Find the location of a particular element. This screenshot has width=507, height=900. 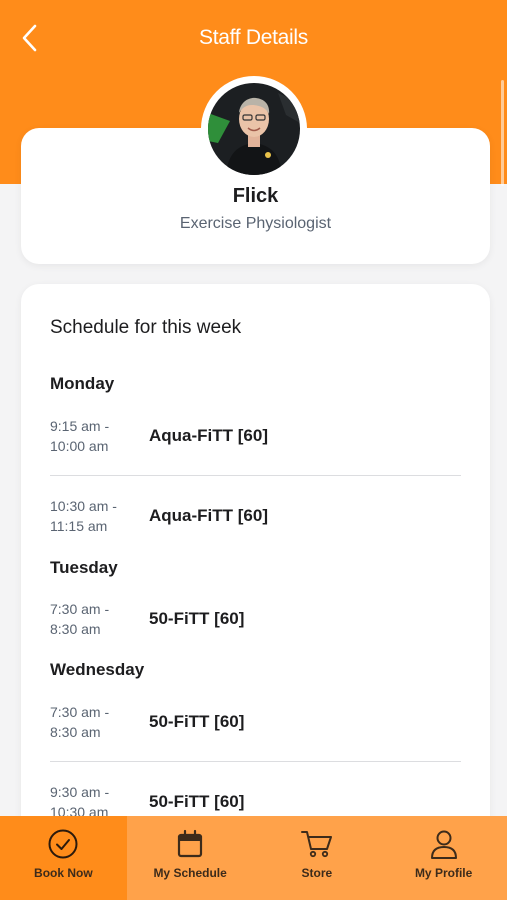

nav-label: My Profile is located at coordinates (443, 873).